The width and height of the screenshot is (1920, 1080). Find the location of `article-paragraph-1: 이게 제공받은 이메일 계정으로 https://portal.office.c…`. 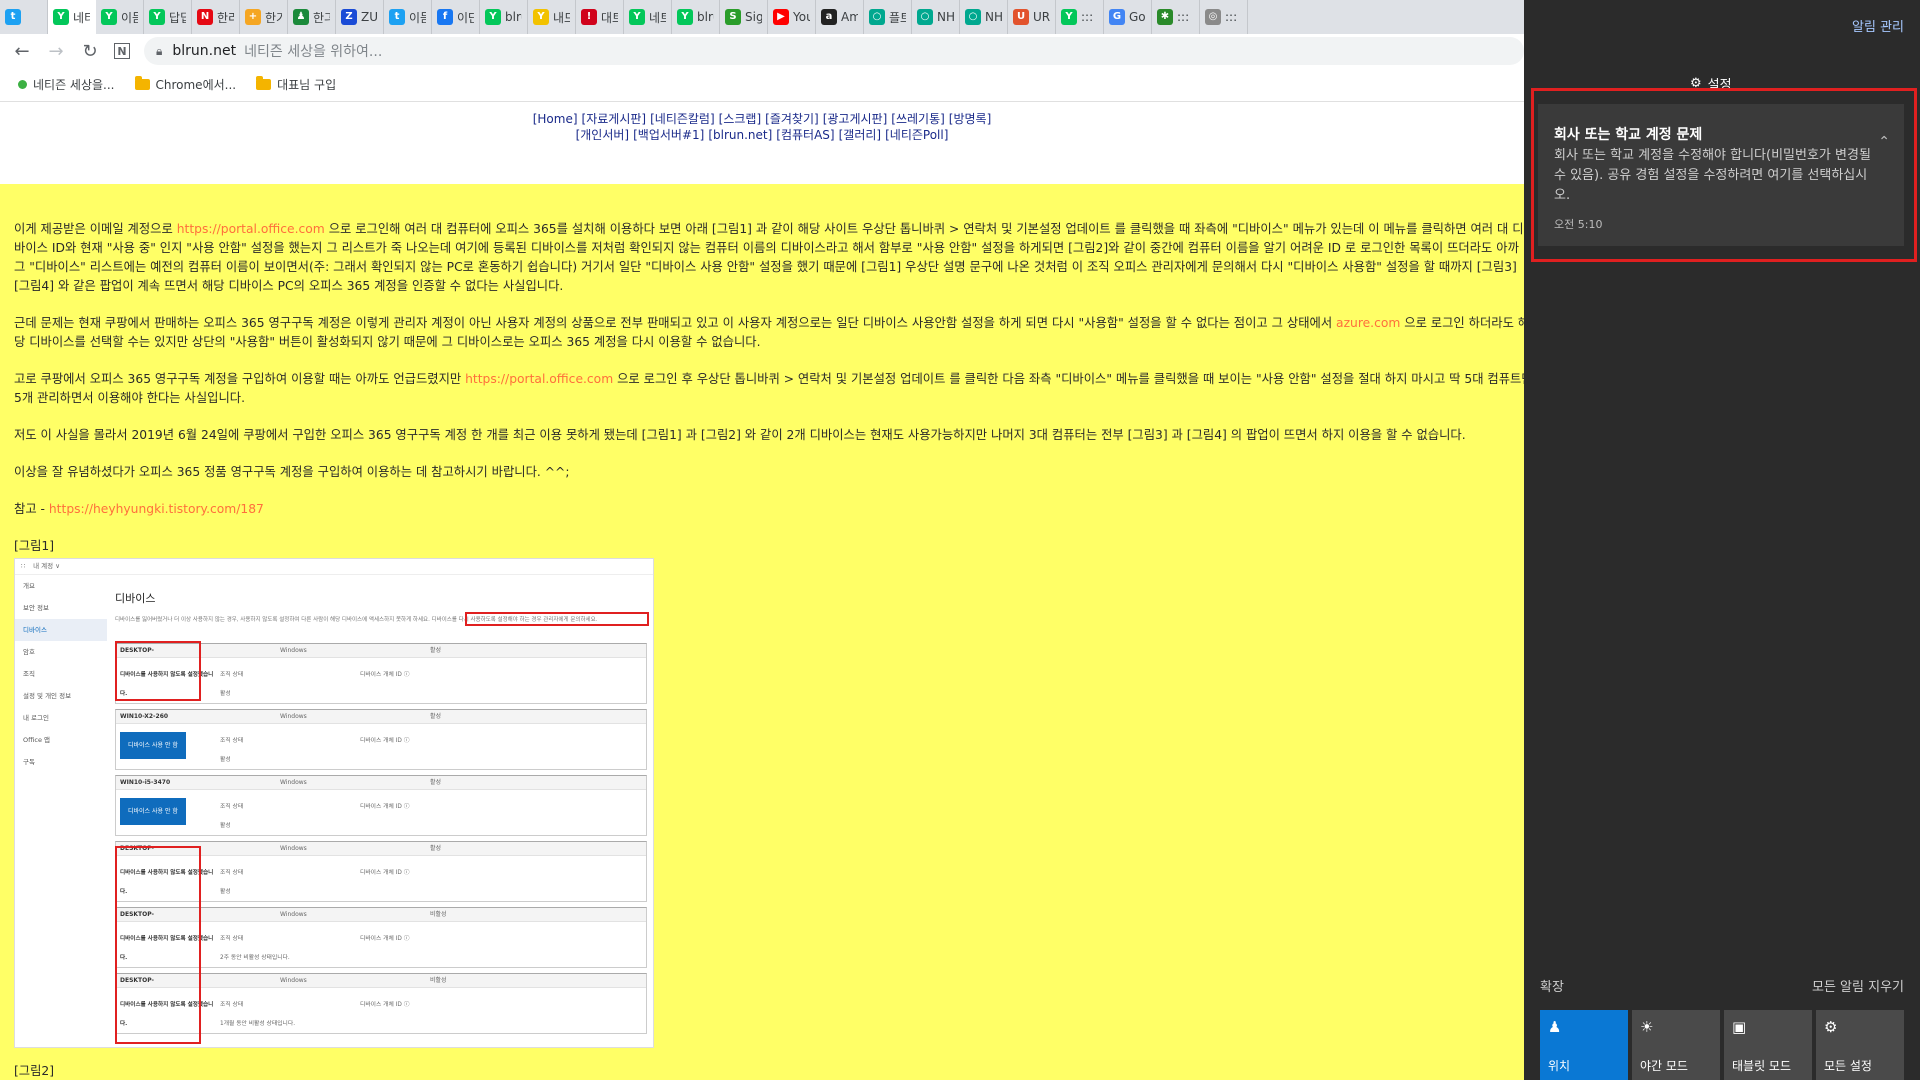

article-paragraph-1: 이게 제공받은 이메일 계정으로 https://portal.office.c… is located at coordinates (769, 258).